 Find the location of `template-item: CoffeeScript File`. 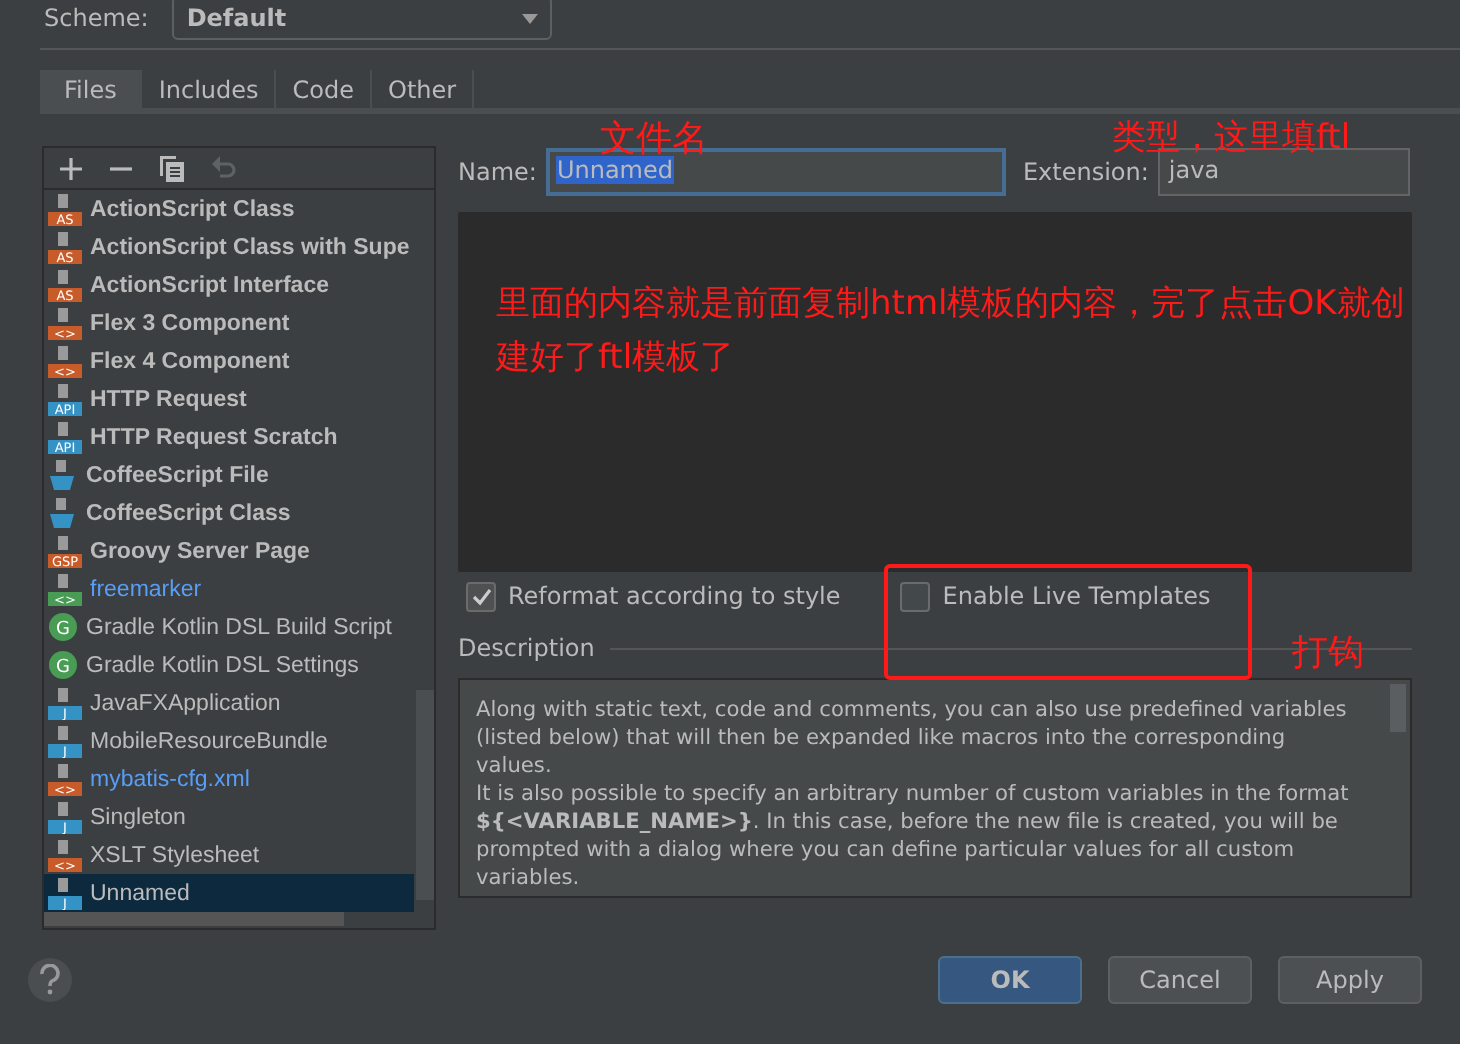

template-item: CoffeeScript File is located at coordinates (229, 475).